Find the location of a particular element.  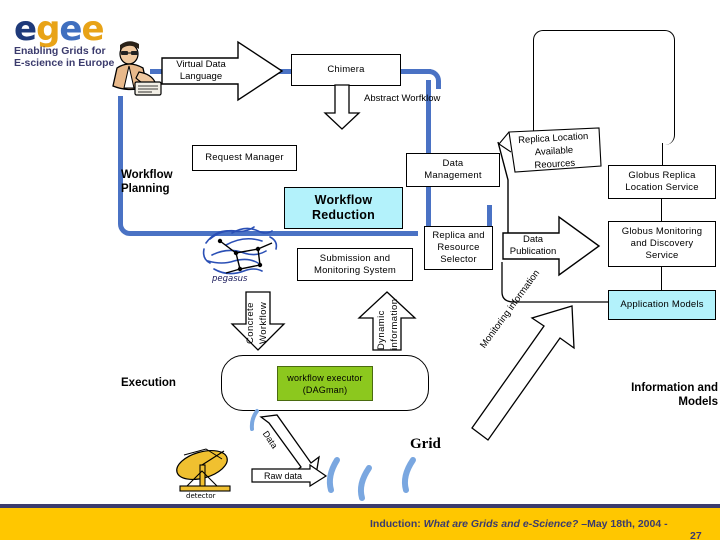

concrete-workflow-arrow: Concrete Workflow is located at coordinates (258, 321).